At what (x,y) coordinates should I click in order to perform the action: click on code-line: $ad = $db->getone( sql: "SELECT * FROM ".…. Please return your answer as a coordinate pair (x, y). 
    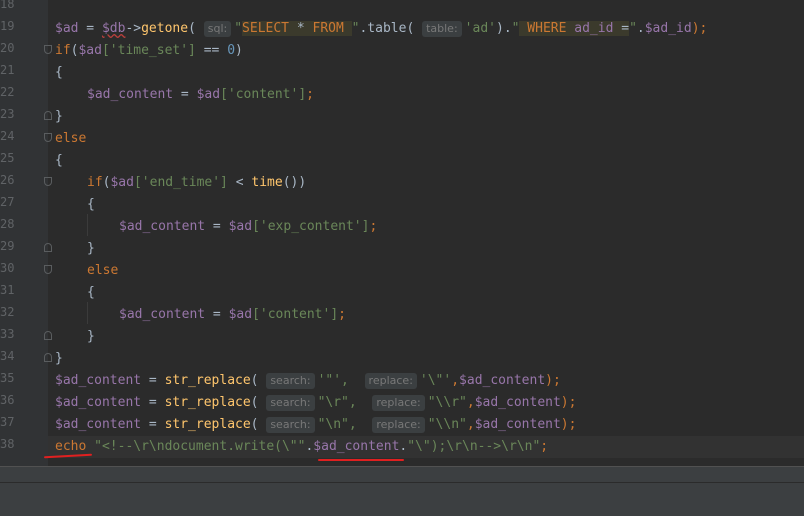
    Looking at the image, I should click on (381, 29).